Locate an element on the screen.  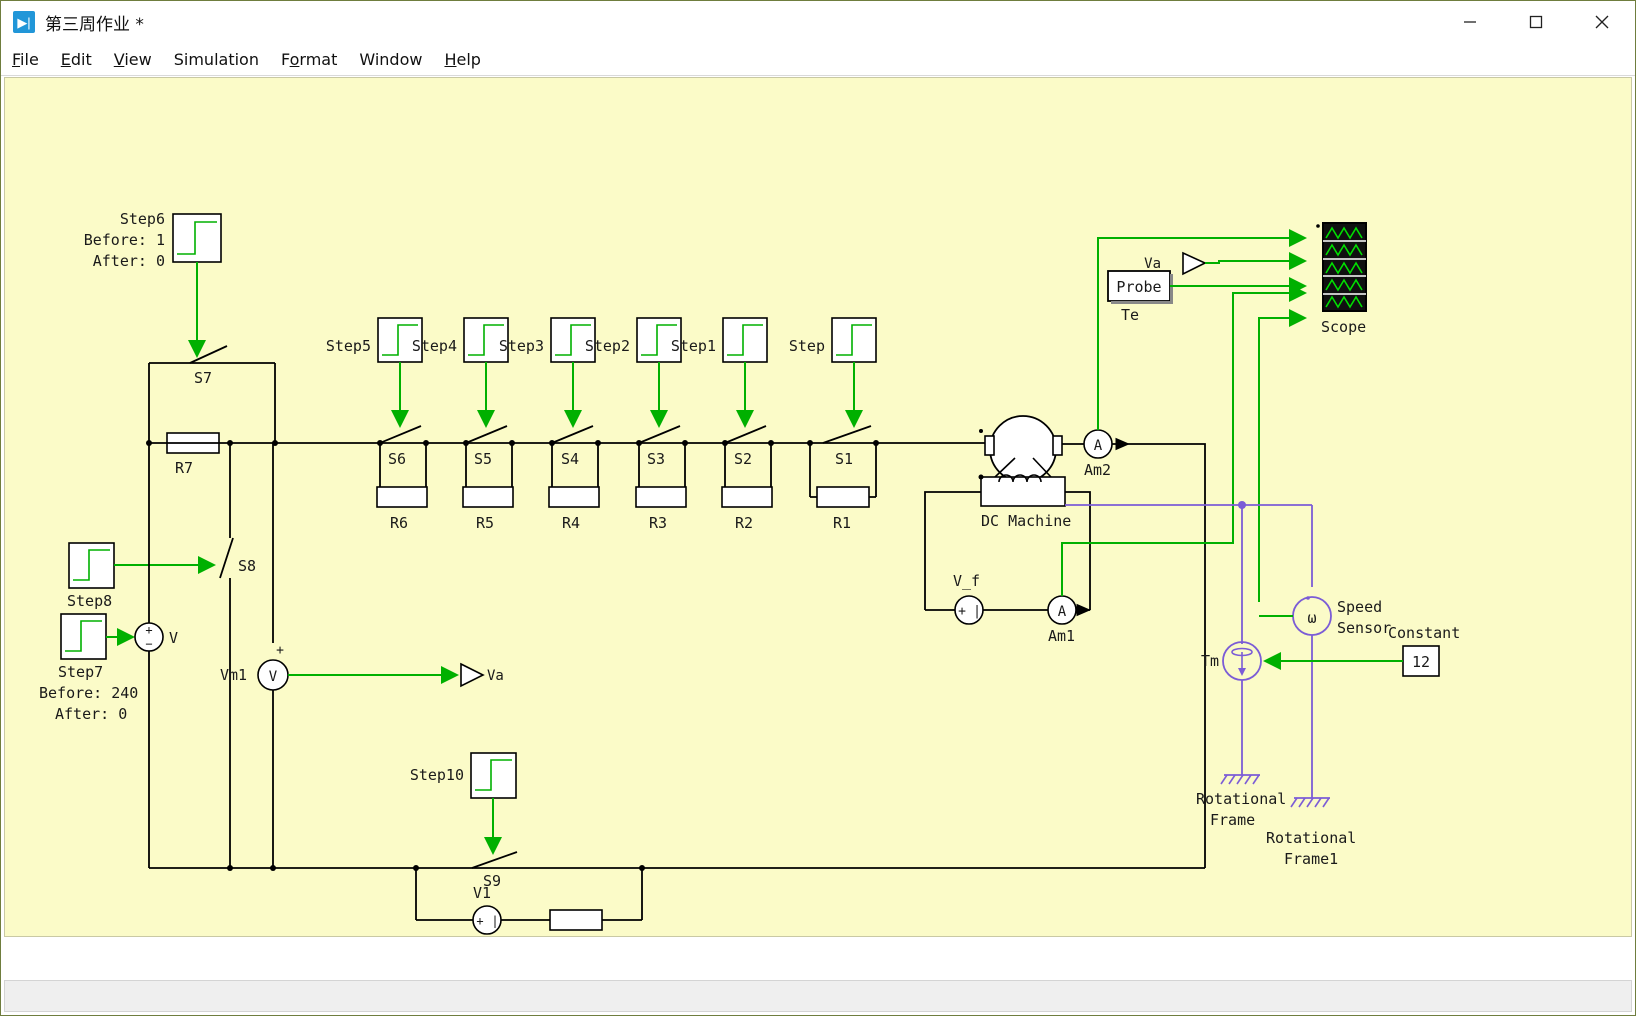
label-step7-before: Before: 240 is located at coordinates (88, 693).